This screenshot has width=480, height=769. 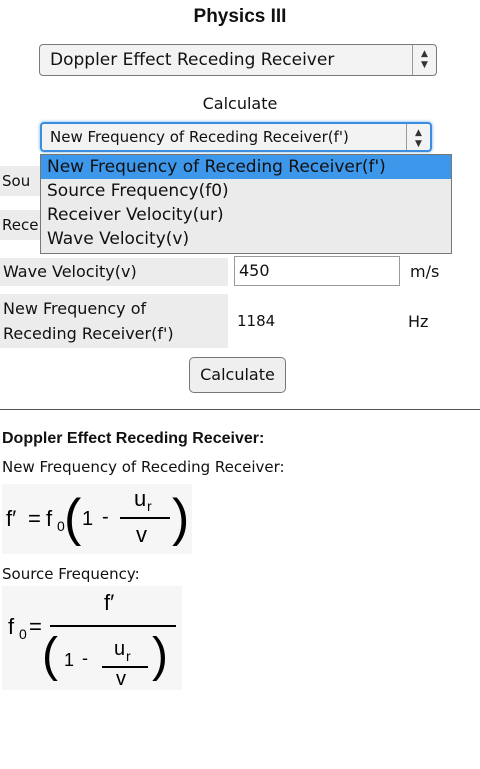 What do you see at coordinates (114, 321) in the screenshot?
I see `result-label: New Frequency of Receding Receiver(f')` at bounding box center [114, 321].